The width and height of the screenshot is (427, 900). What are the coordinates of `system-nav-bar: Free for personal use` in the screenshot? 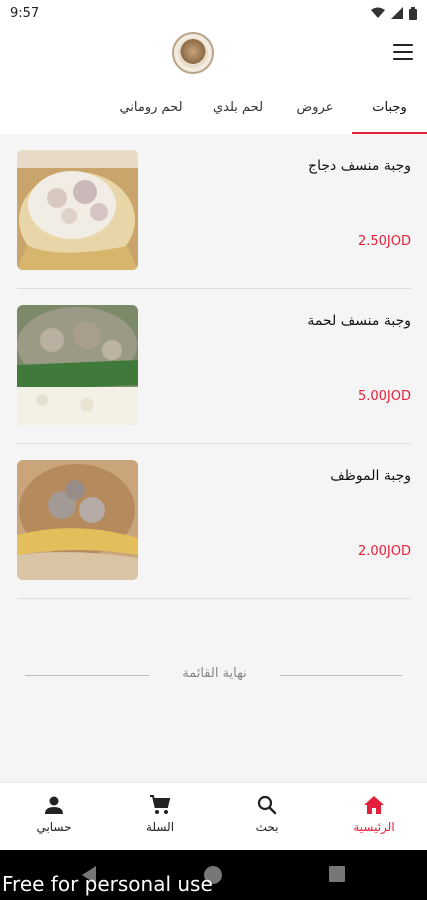 It's located at (213, 875).